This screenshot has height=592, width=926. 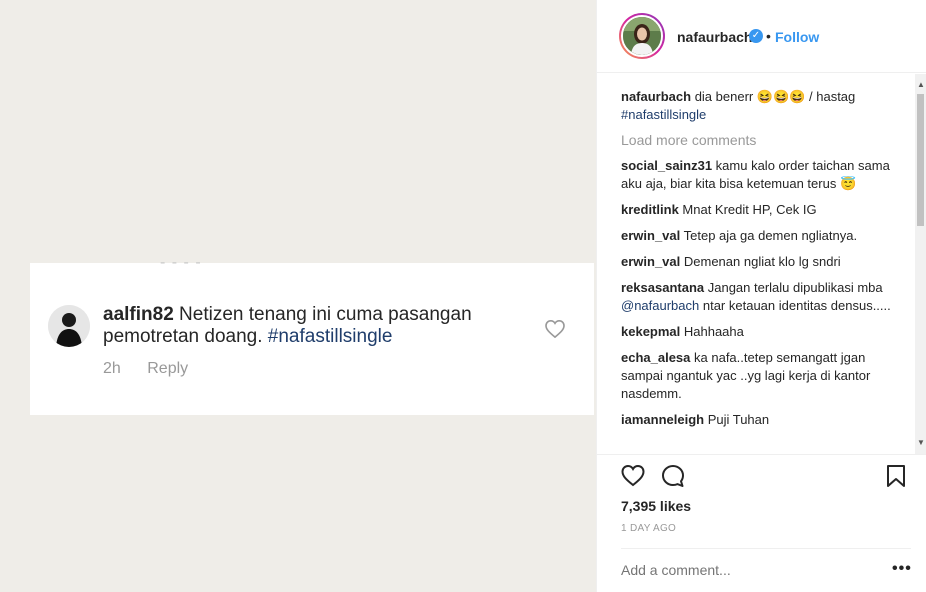 I want to click on scroll-down-arrow-icon: ▼, so click(x=921, y=442).